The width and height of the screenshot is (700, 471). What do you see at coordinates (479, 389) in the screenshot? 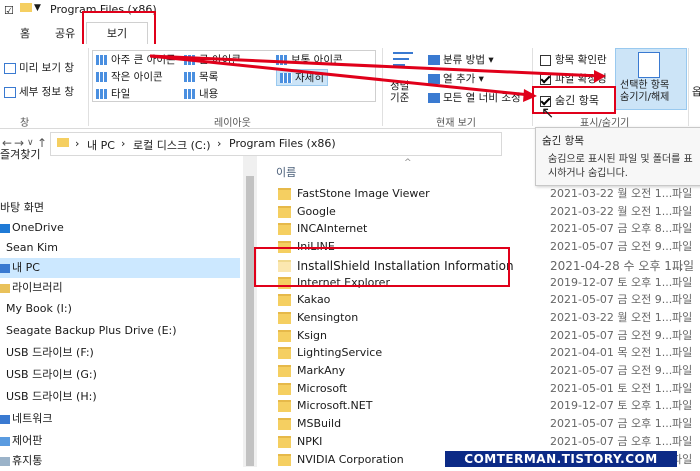
I see `file-row: Microsoft 2021-05-01 토 오전 1... 파일` at bounding box center [479, 389].